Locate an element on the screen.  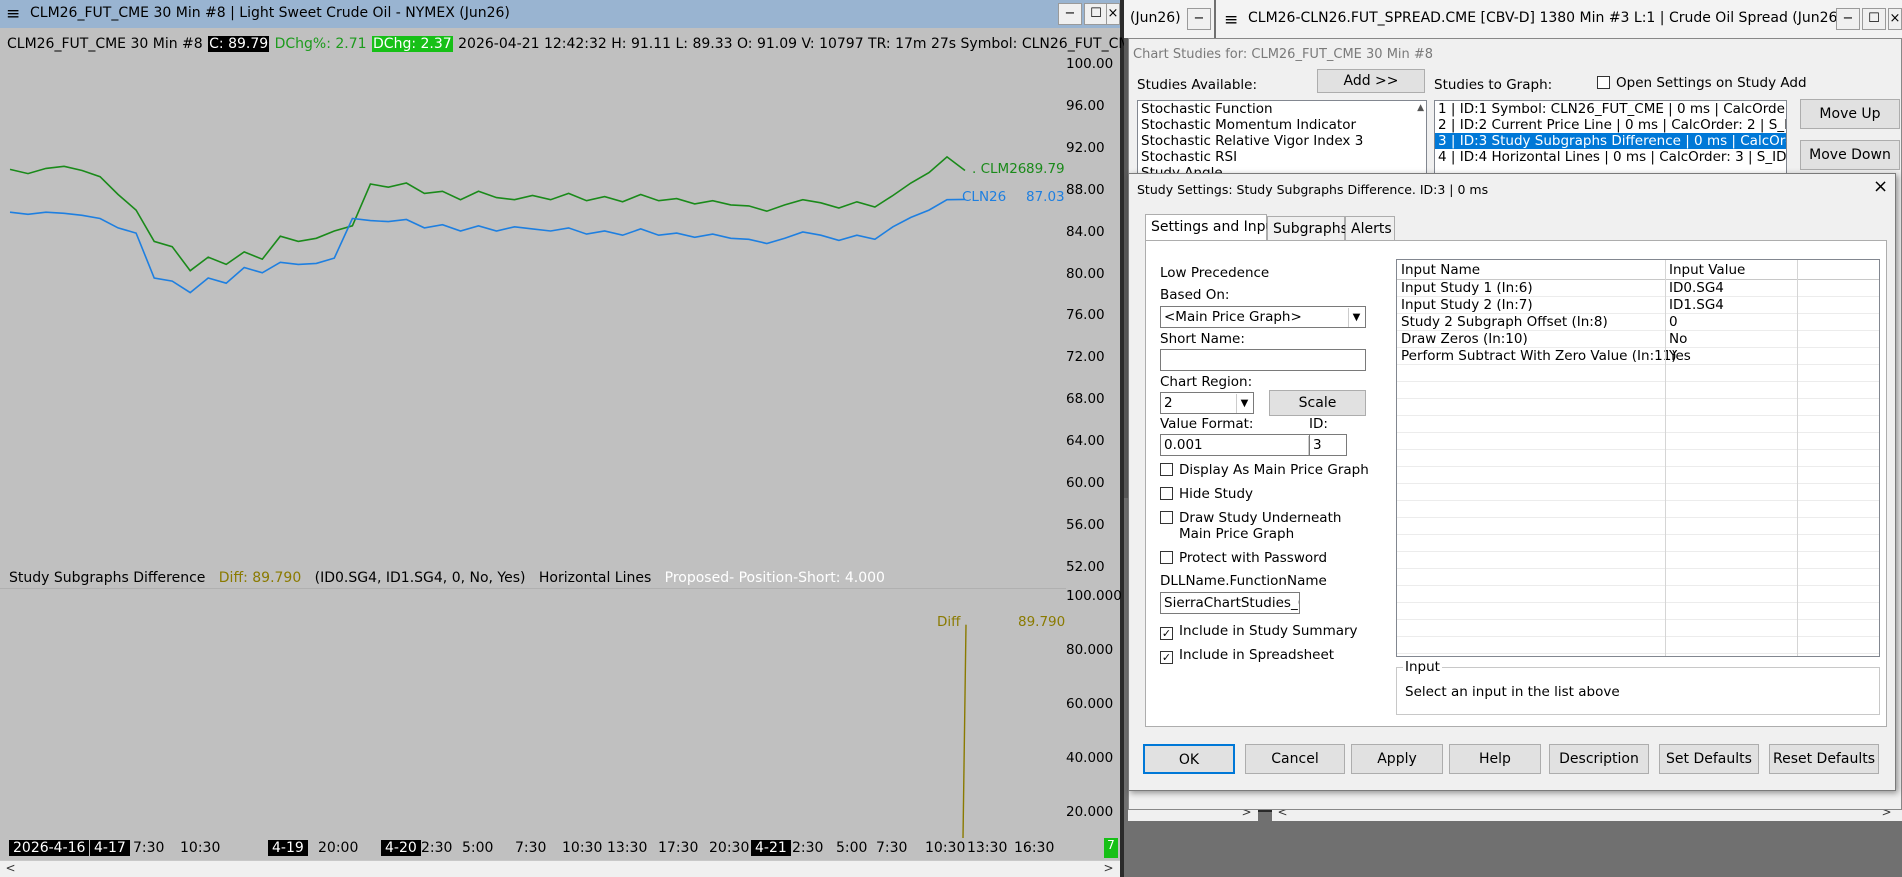
chart-region-value: 2 is located at coordinates (1168, 403).